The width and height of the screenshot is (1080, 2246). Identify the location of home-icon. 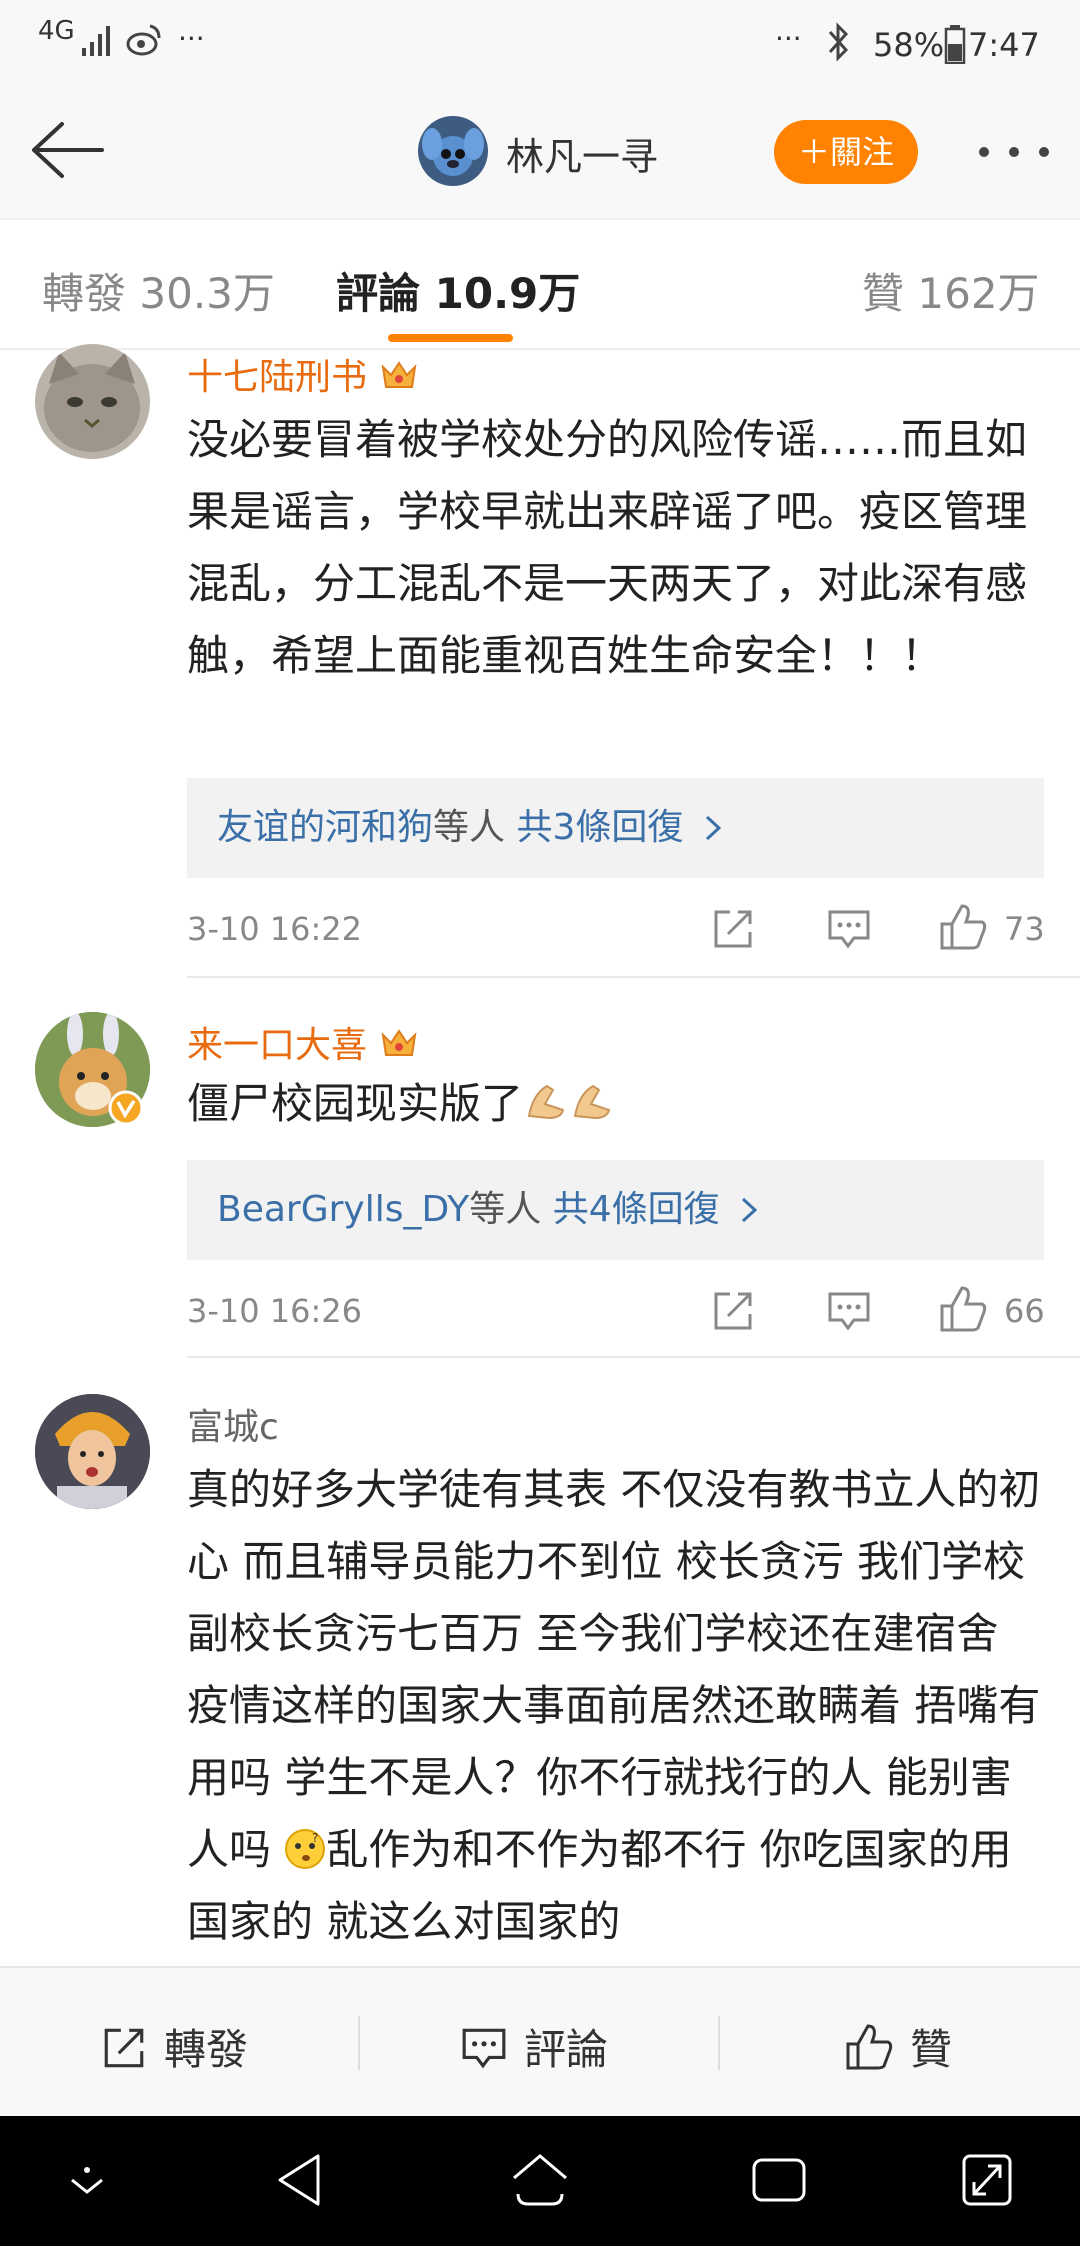
(540, 2180).